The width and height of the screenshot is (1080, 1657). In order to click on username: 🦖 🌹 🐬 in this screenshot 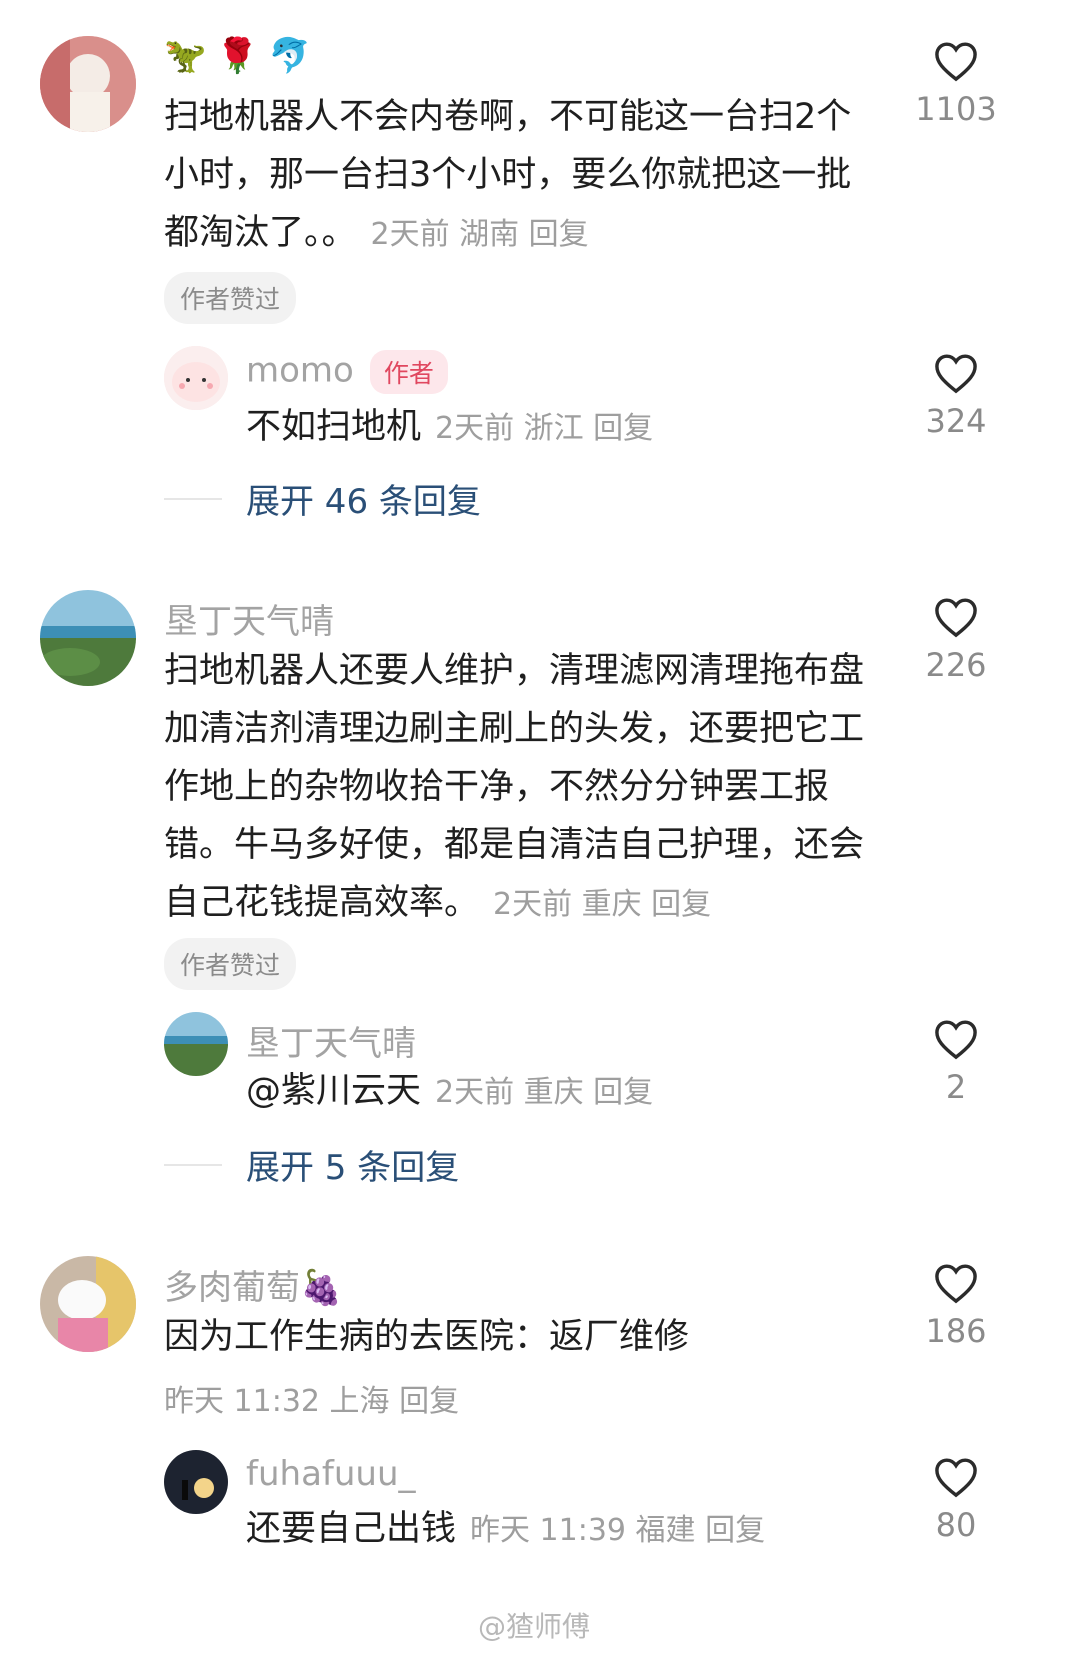, I will do `click(242, 56)`.